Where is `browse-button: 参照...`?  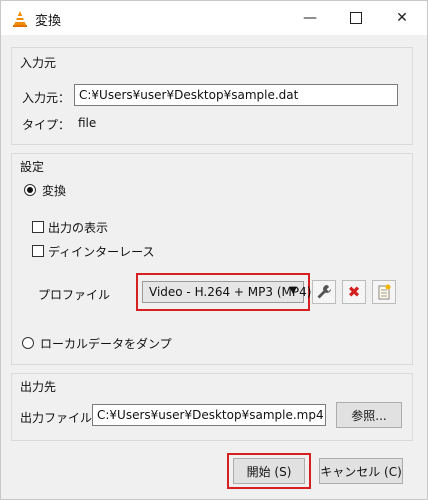 browse-button: 参照... is located at coordinates (369, 415).